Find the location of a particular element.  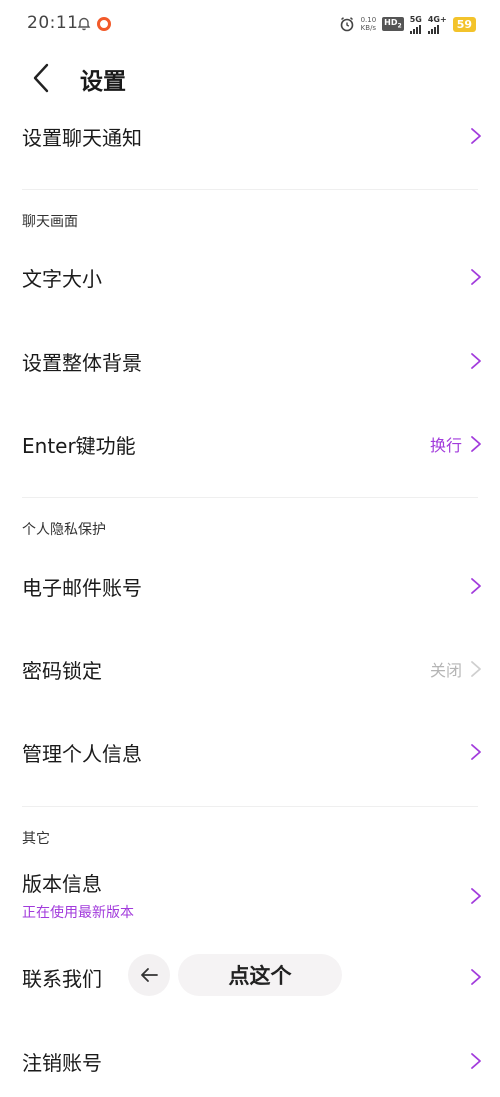

row-label: Enter键功能 is located at coordinates (79, 445).